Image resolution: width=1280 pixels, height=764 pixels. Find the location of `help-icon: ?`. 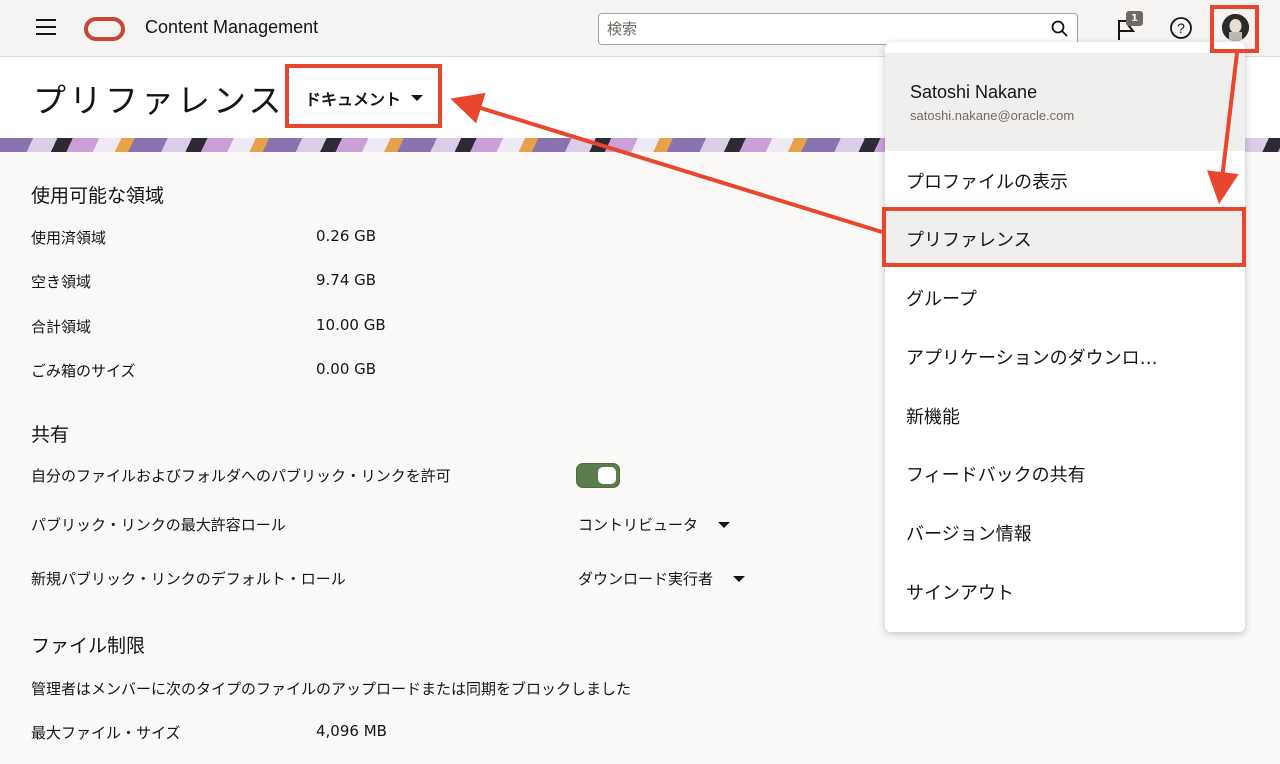

help-icon: ? is located at coordinates (1181, 28).